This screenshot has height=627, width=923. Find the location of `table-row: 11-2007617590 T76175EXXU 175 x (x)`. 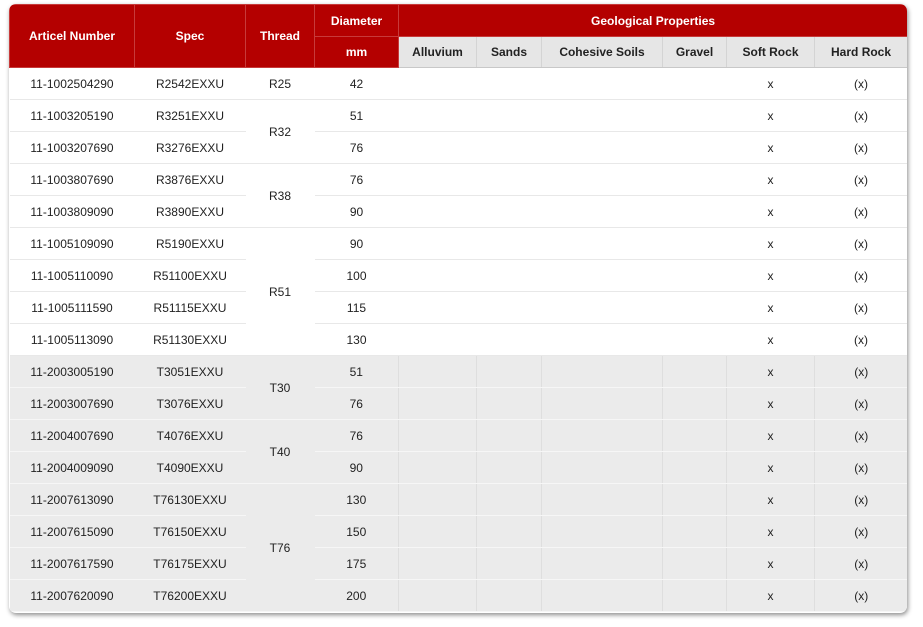

table-row: 11-2007617590 T76175EXXU 175 x (x) is located at coordinates (458, 563).